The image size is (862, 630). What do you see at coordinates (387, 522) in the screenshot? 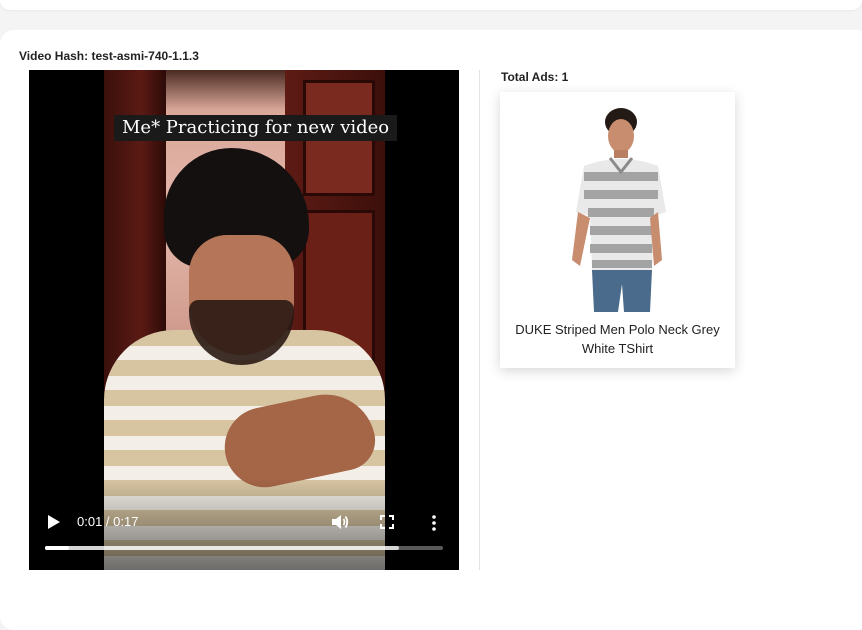
I see `fullscreen-icon` at bounding box center [387, 522].